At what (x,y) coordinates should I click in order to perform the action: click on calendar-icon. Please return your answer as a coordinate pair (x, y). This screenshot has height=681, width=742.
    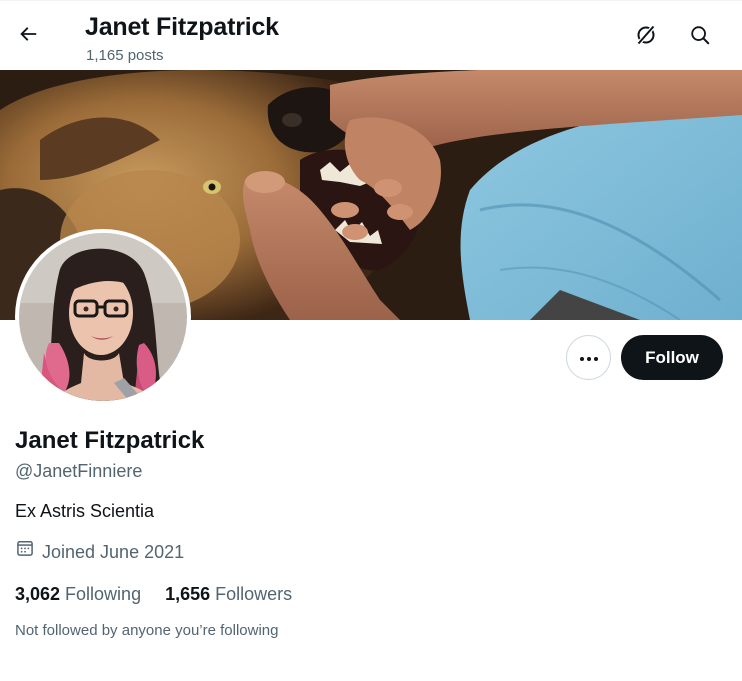
    Looking at the image, I should click on (28, 551).